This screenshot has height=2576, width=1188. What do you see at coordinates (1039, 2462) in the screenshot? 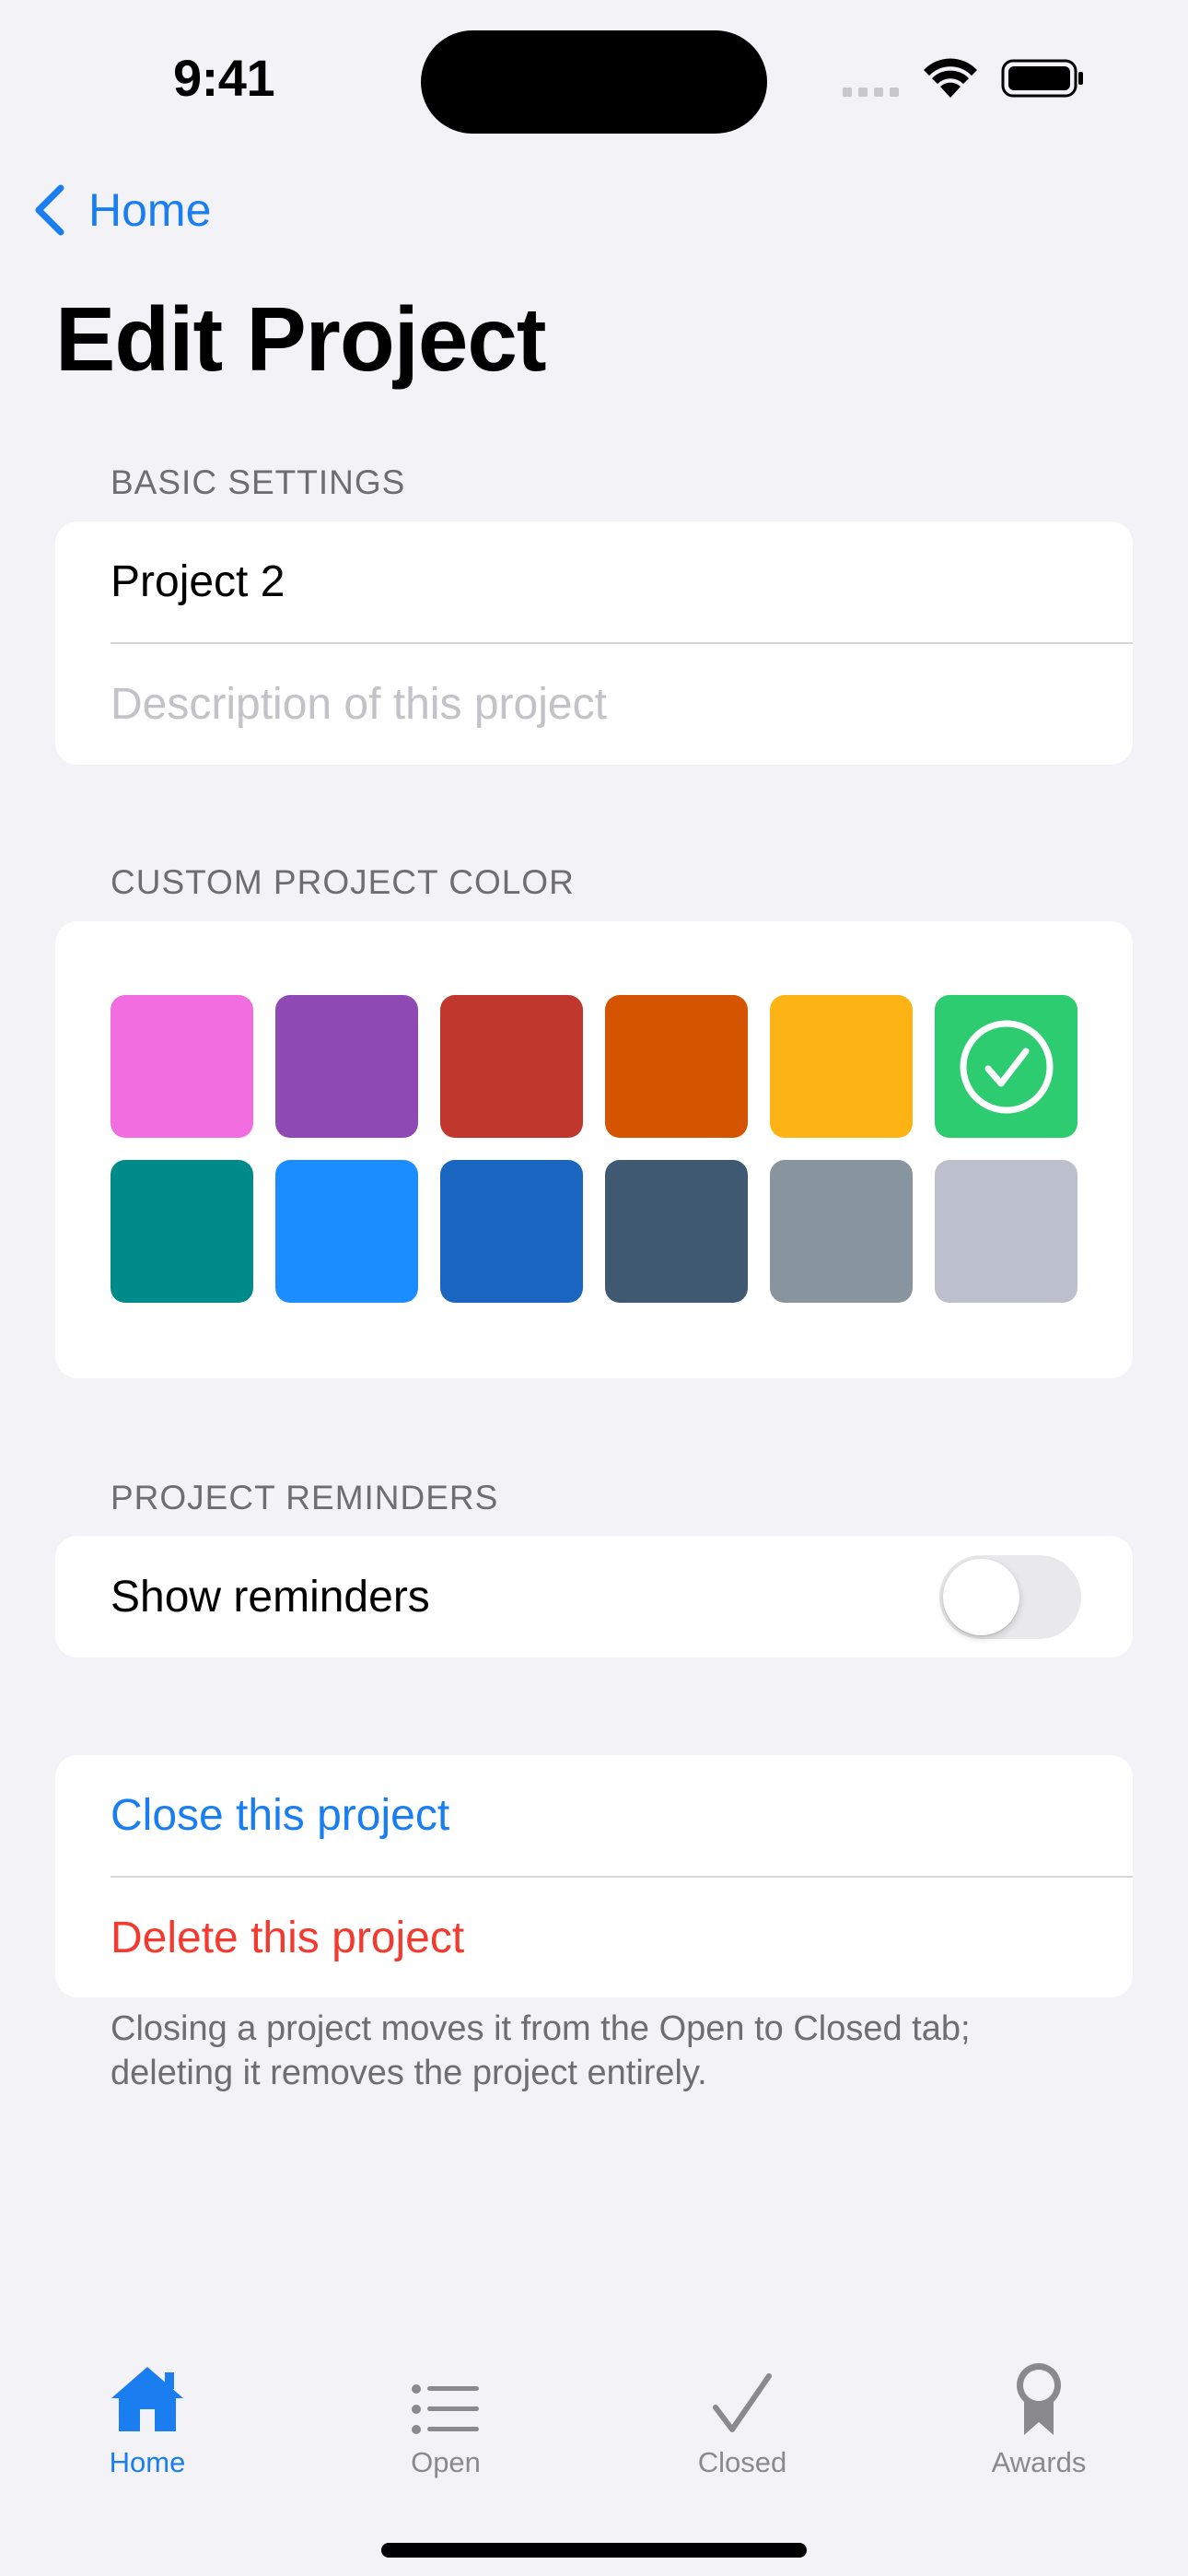
I see `tab-awards-label: Awards` at bounding box center [1039, 2462].